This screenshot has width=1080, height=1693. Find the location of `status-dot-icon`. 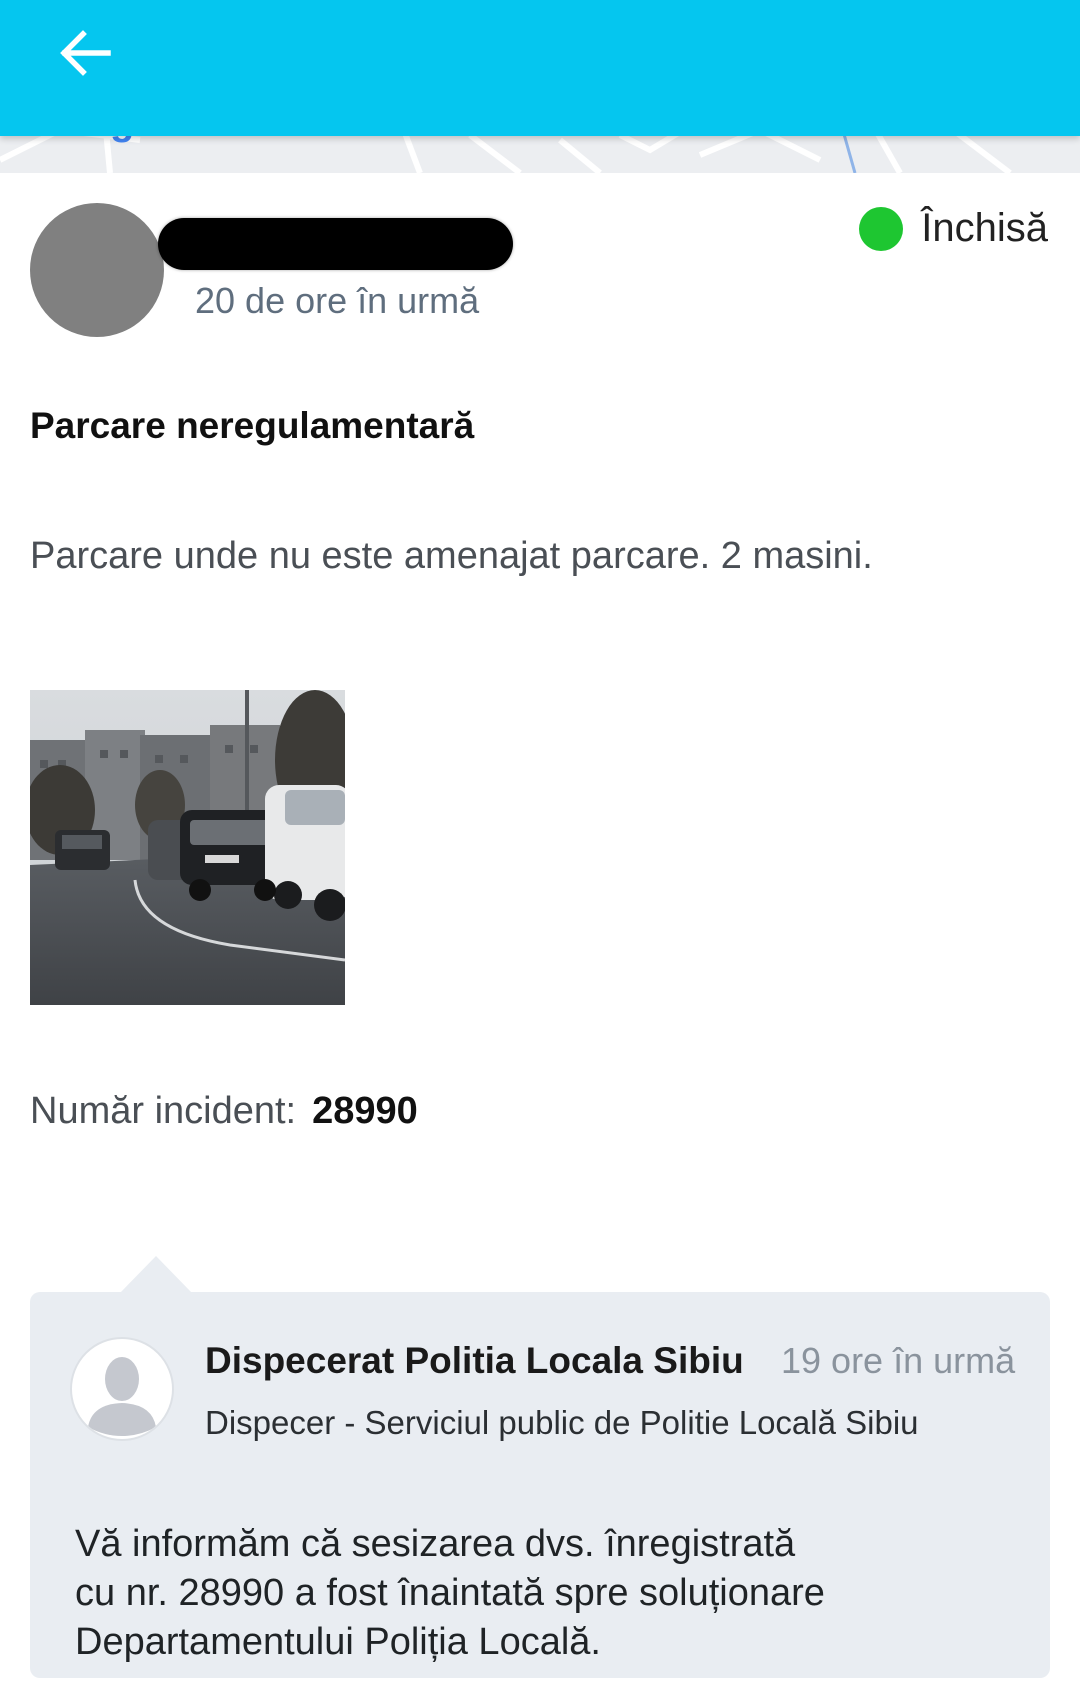

status-dot-icon is located at coordinates (881, 228).